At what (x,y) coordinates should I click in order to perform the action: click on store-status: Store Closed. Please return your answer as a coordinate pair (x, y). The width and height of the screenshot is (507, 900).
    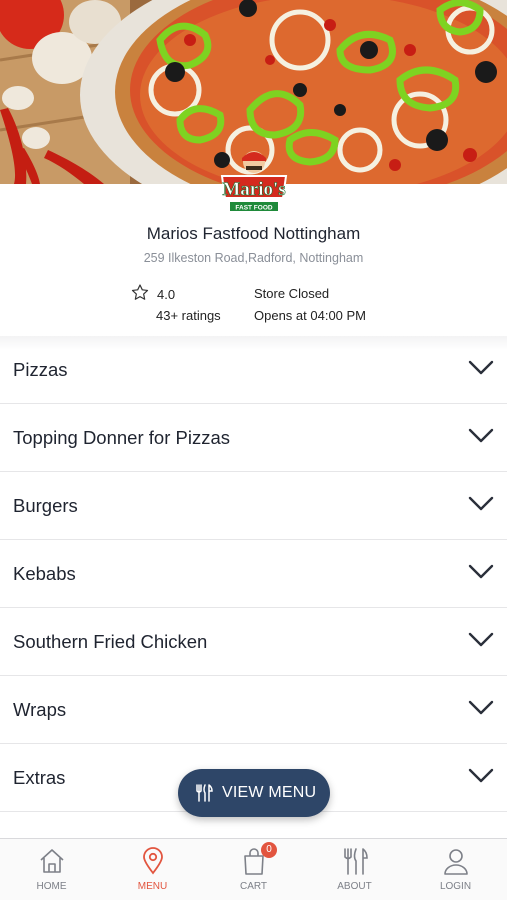
    Looking at the image, I should click on (292, 293).